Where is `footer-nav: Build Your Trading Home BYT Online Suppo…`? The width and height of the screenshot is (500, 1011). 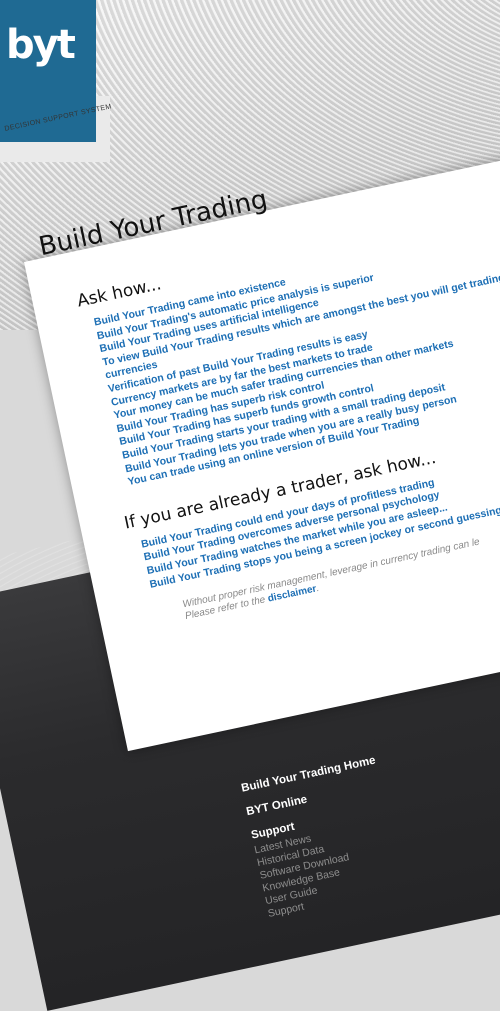 footer-nav: Build Your Trading Home BYT Online Suppo… is located at coordinates (321, 837).